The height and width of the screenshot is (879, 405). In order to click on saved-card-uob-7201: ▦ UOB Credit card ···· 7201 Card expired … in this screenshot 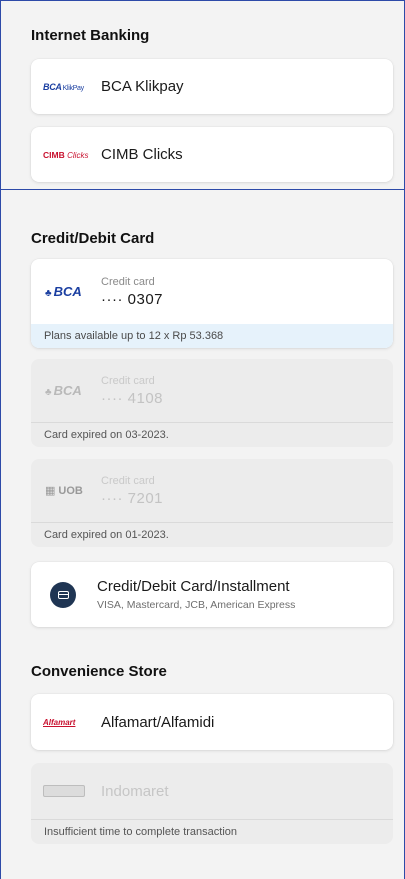, I will do `click(212, 503)`.